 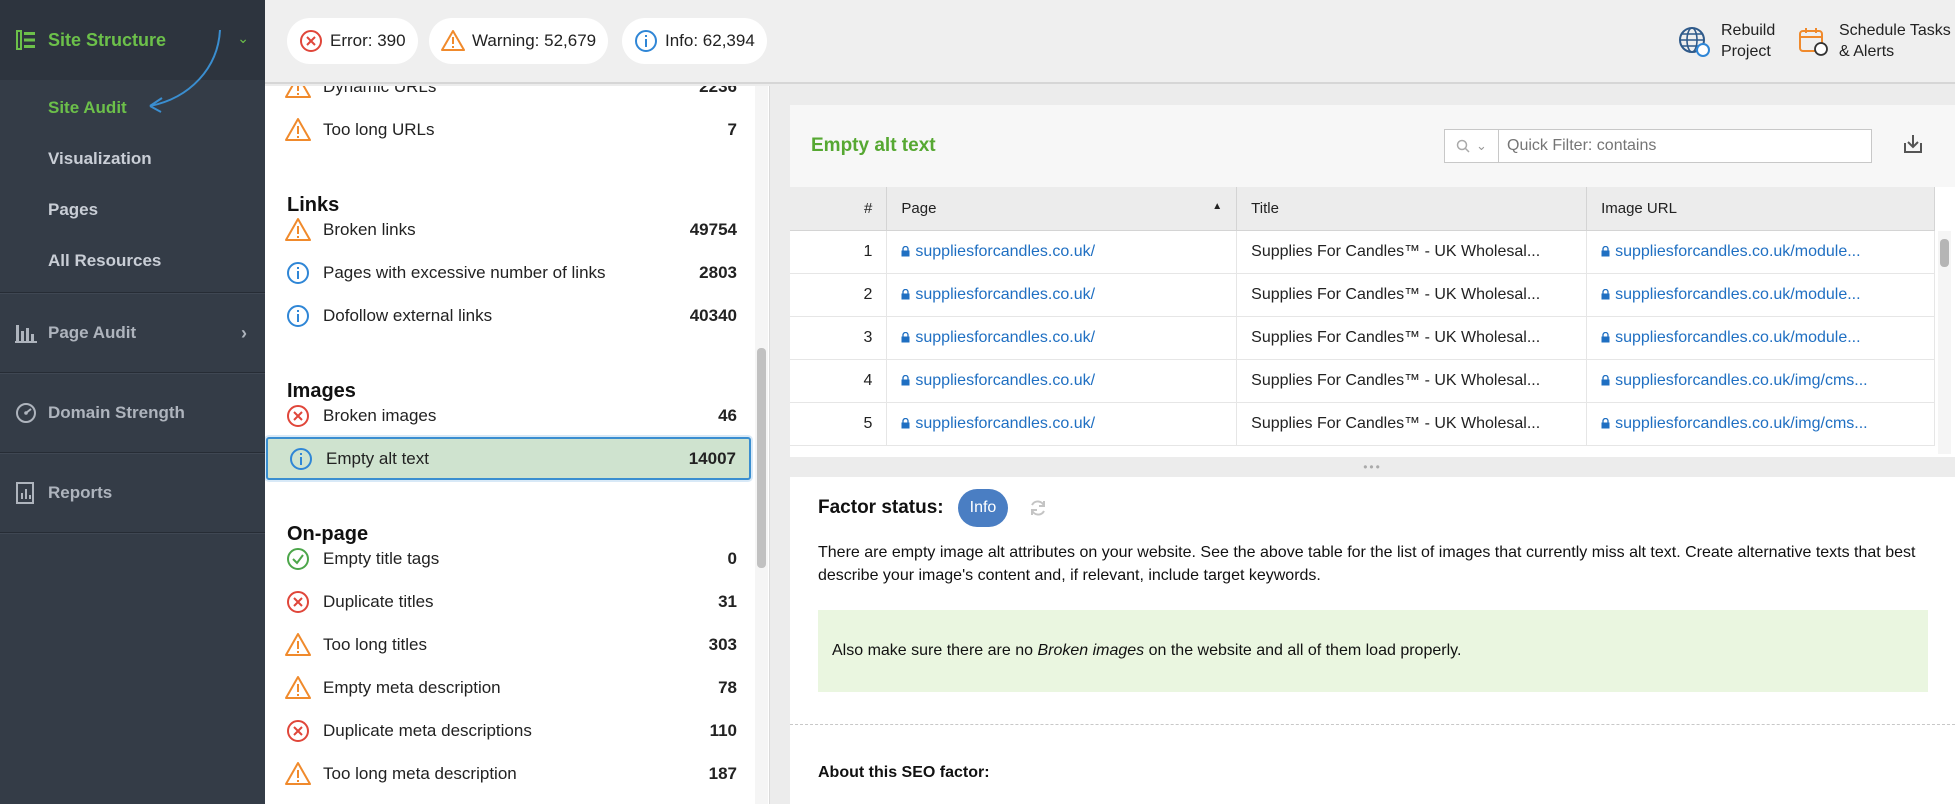 I want to click on factor-item: Too long titles 303, so click(x=507, y=644).